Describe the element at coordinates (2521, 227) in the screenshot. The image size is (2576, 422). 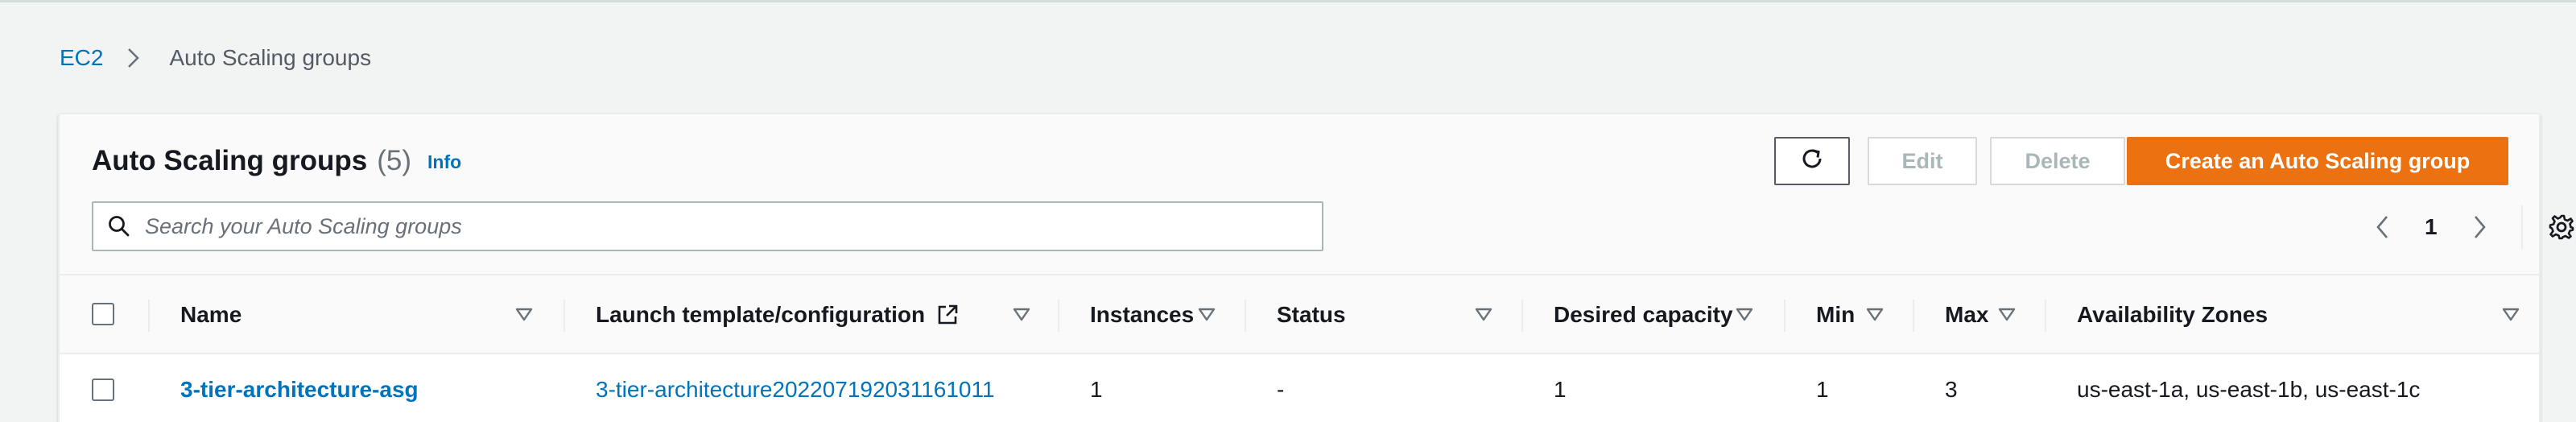
I see `pagination-divider` at that location.